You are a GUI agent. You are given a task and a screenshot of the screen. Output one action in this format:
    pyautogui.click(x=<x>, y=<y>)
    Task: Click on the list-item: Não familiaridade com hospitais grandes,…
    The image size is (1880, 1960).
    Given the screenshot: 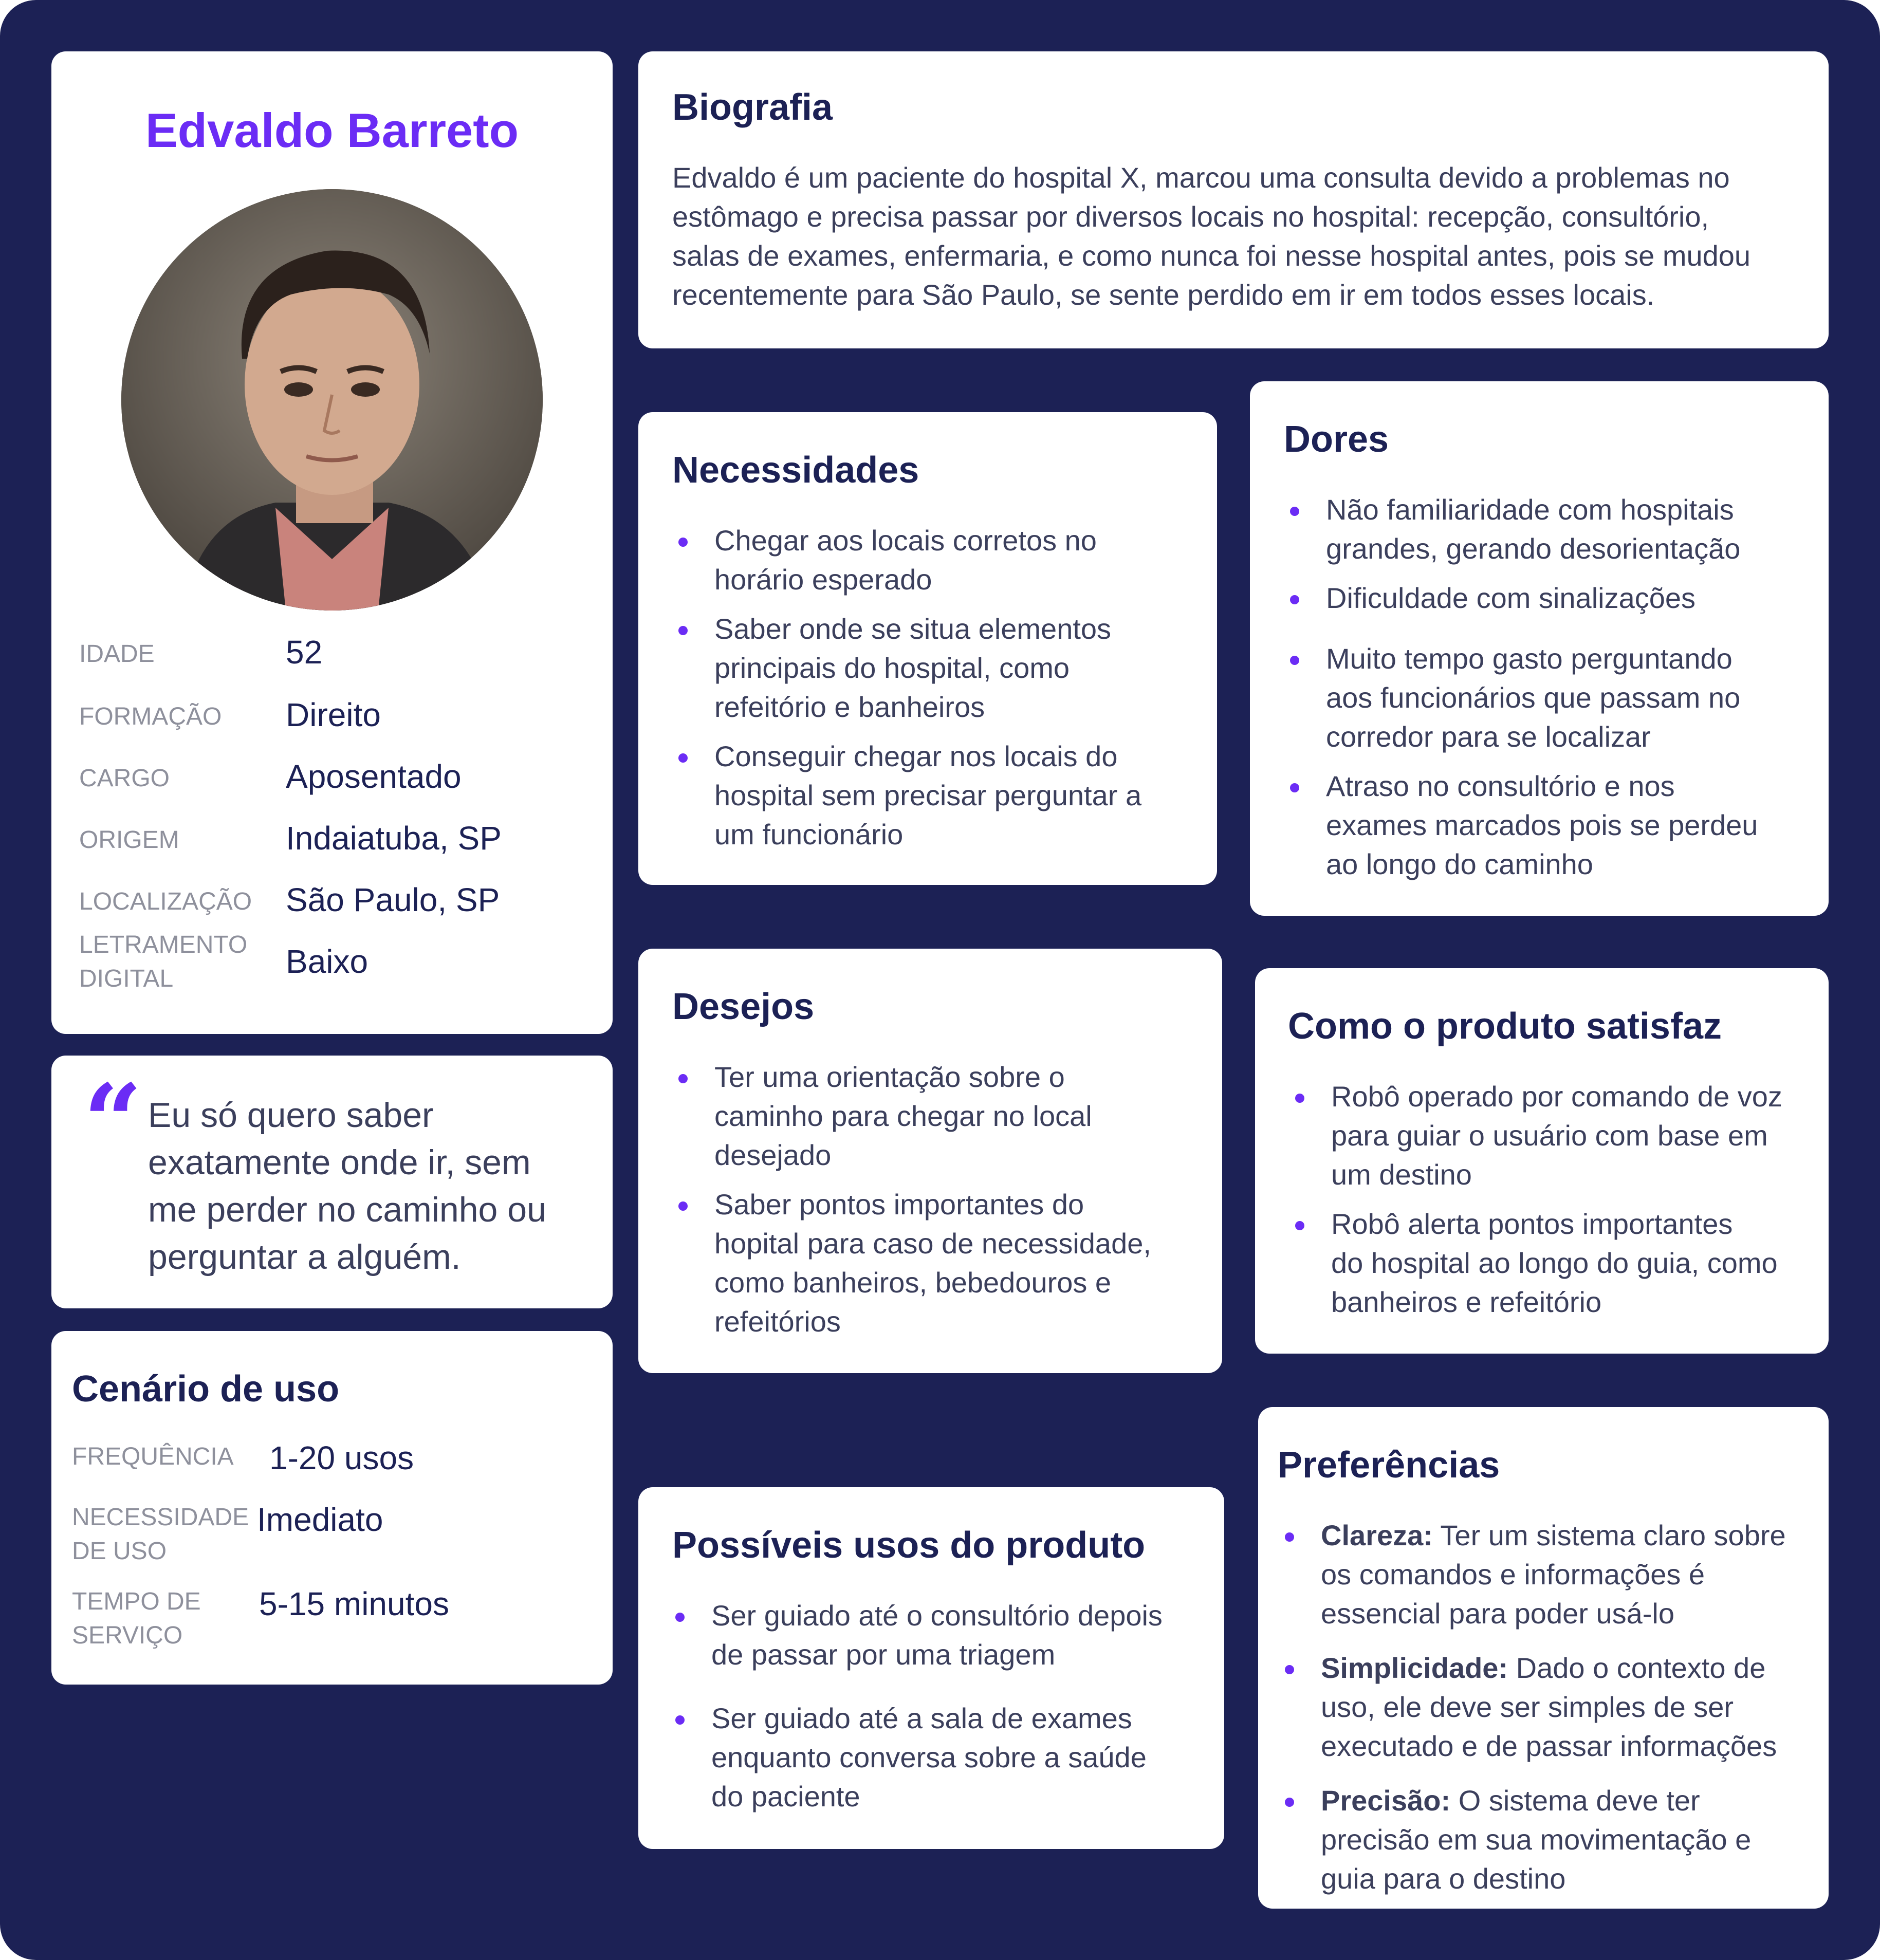 What is the action you would take?
    pyautogui.click(x=1524, y=529)
    